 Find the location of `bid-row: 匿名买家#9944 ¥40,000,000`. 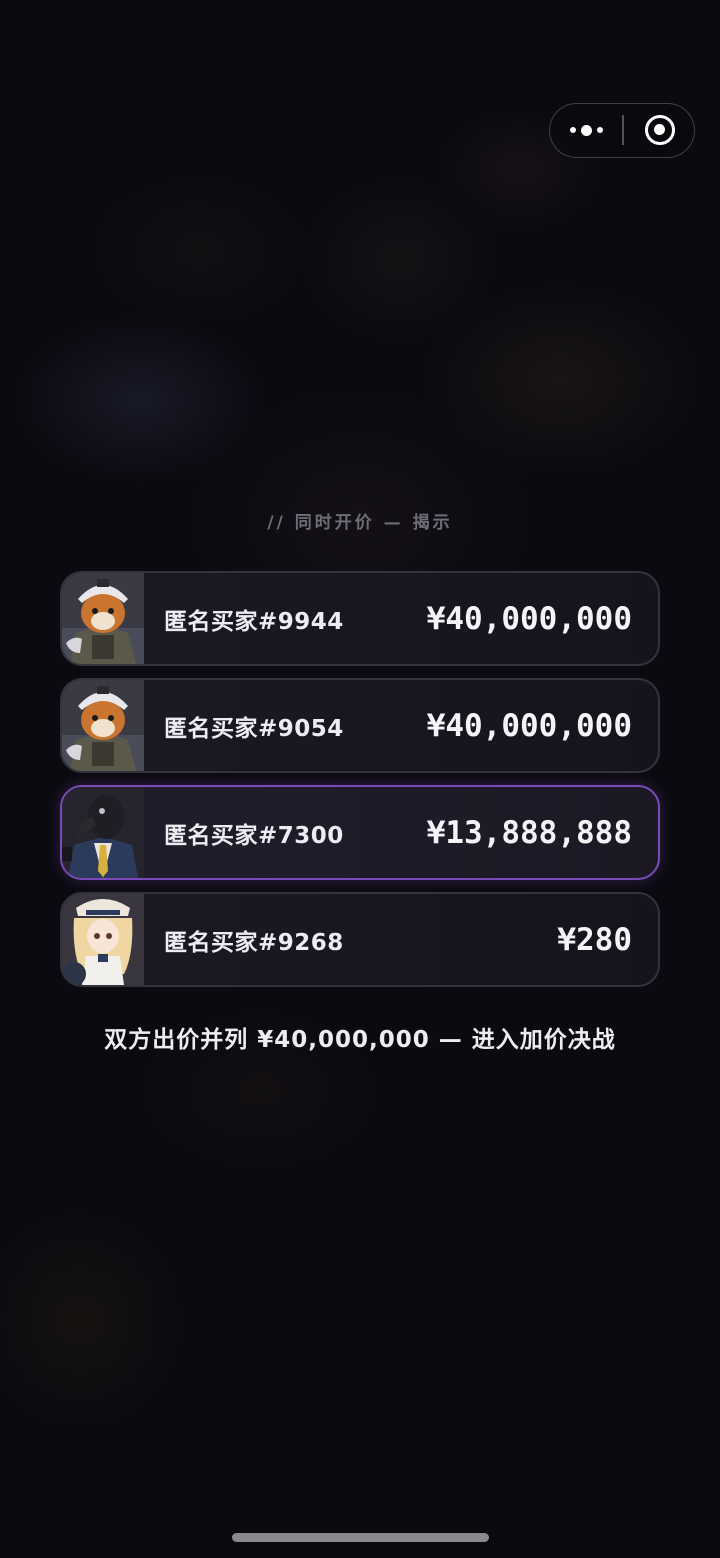

bid-row: 匿名买家#9944 ¥40,000,000 is located at coordinates (360, 618).